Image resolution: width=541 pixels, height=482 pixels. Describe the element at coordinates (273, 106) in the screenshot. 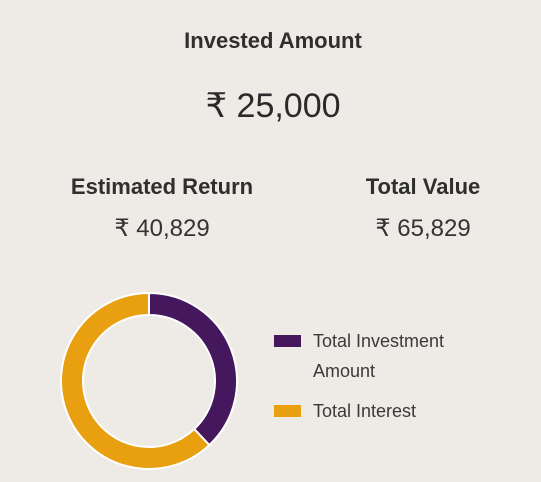

I see `invested-amount-value: ₹ 25,000` at that location.